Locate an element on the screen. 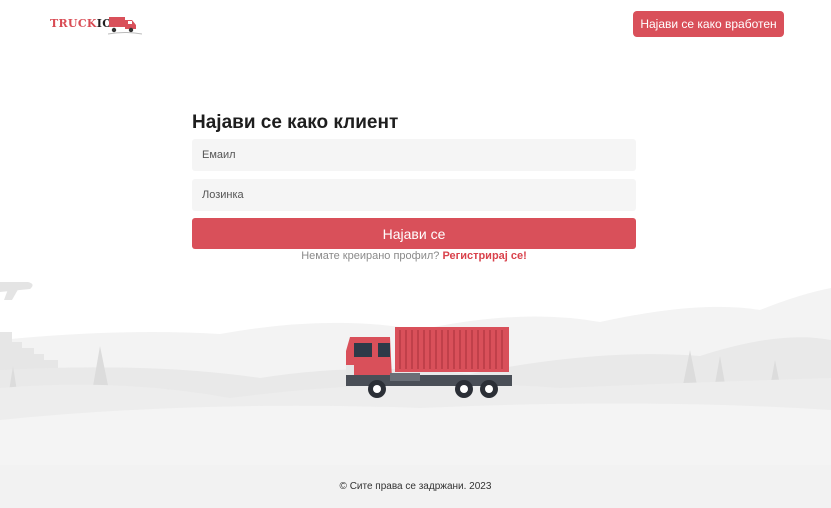 Image resolution: width=831 pixels, height=508 pixels. register-prompt: Немате креирано профил? Регистрирај се! is located at coordinates (414, 256).